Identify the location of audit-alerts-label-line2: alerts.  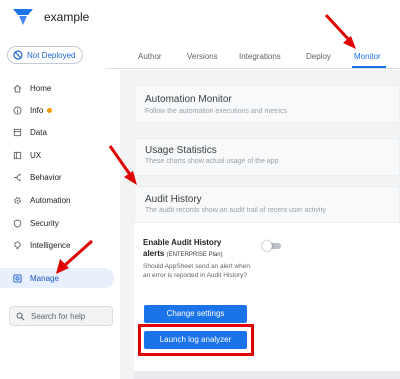
(154, 253).